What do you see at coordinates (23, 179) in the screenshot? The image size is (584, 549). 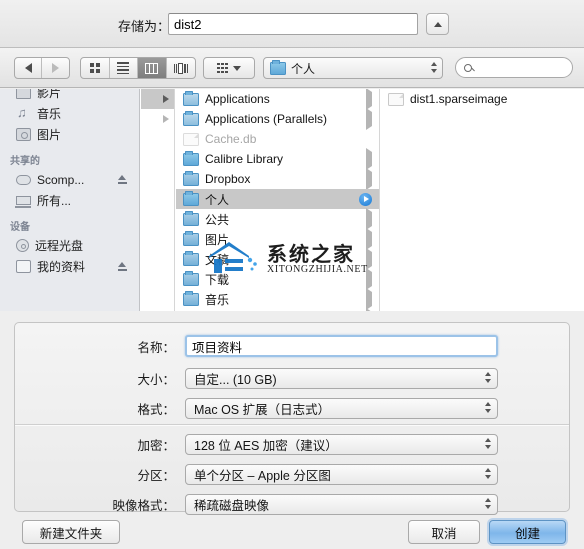 I see `disk-icon` at bounding box center [23, 179].